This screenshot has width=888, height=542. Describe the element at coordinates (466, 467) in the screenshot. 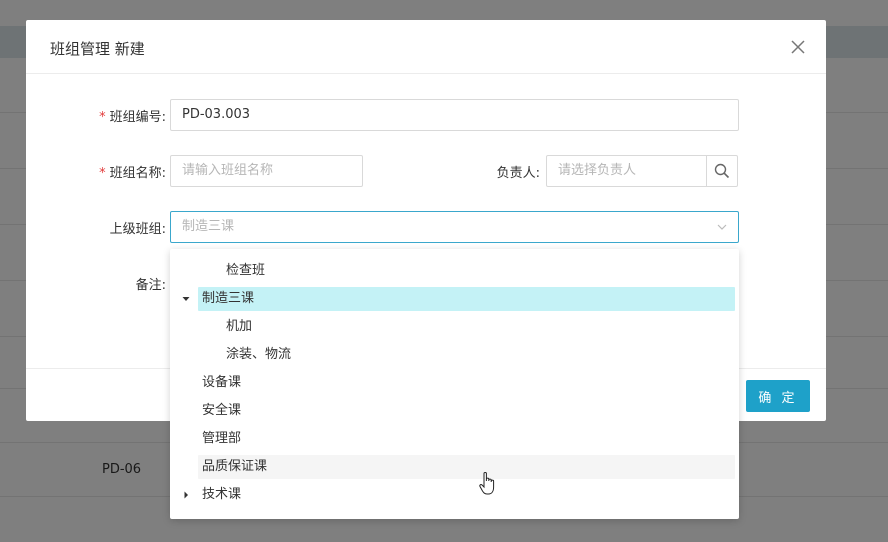

I see `tree-node-pinzhi-baozheng-ke: 品质保证课` at that location.